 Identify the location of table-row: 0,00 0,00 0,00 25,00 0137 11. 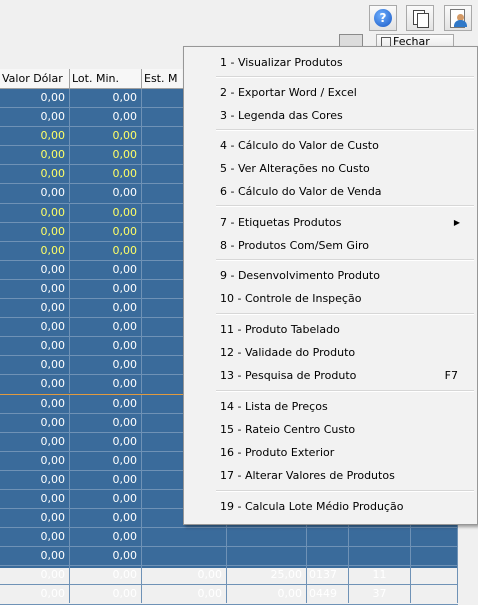
(229, 576).